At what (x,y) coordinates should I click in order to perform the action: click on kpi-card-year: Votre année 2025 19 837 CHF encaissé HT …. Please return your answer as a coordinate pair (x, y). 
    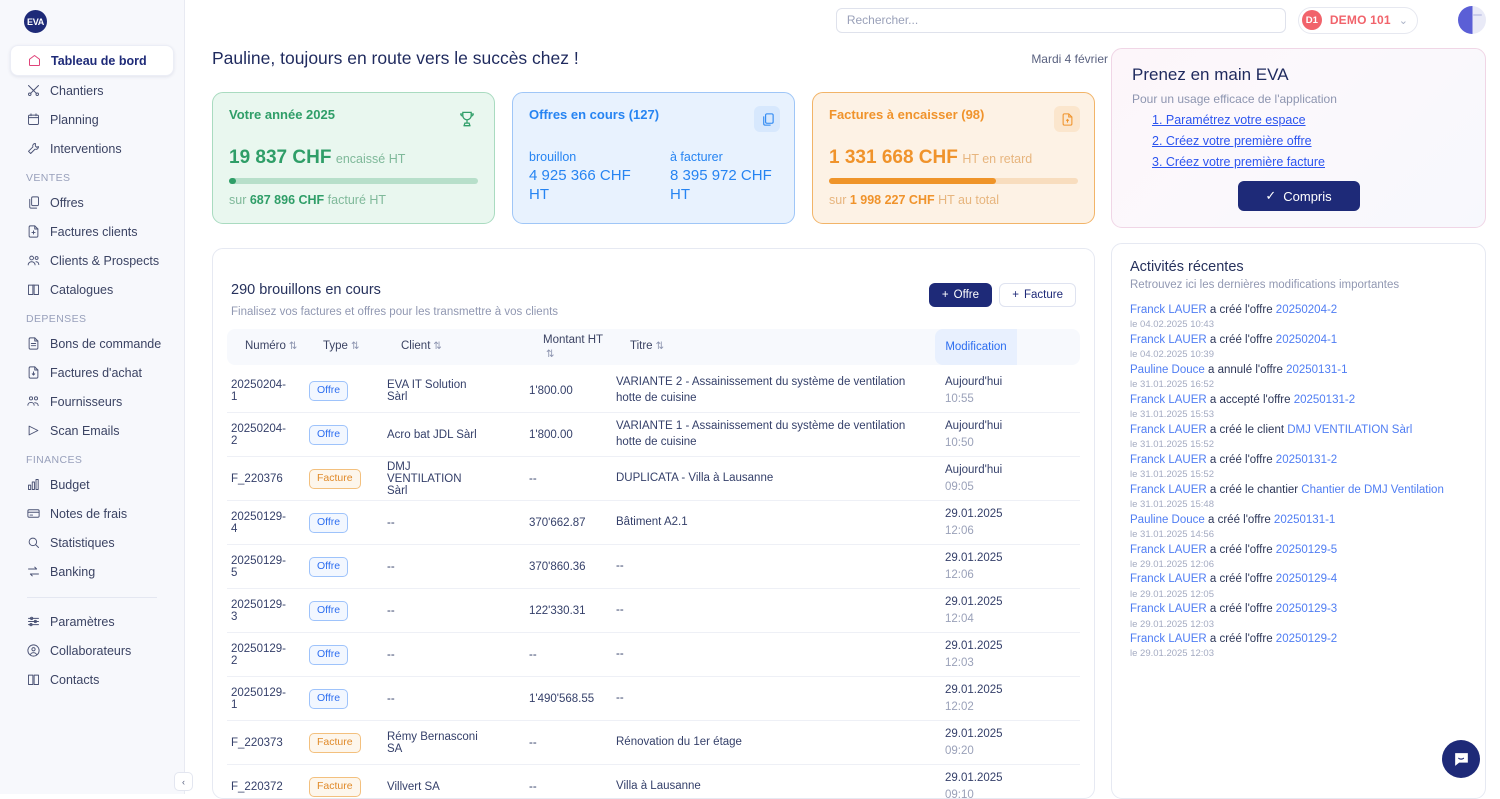
    Looking at the image, I should click on (353, 158).